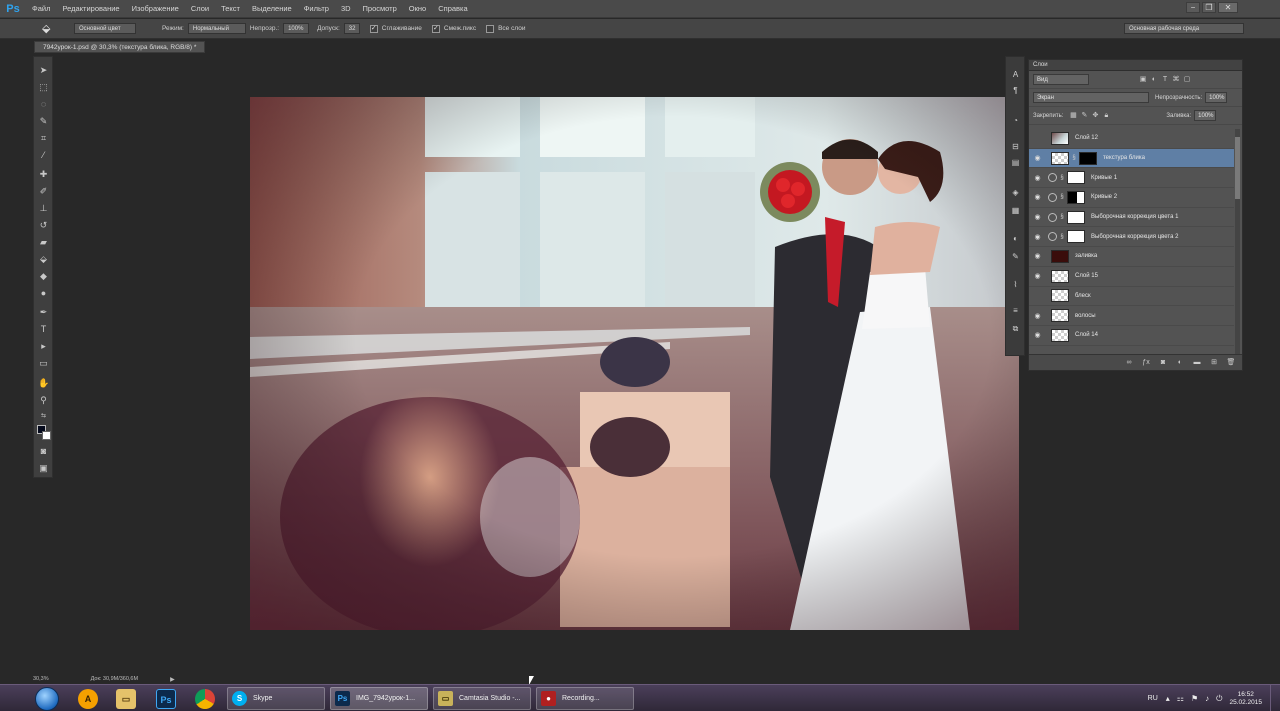  Describe the element at coordinates (1193, 7) in the screenshot. I see `minimize-button: −` at that location.